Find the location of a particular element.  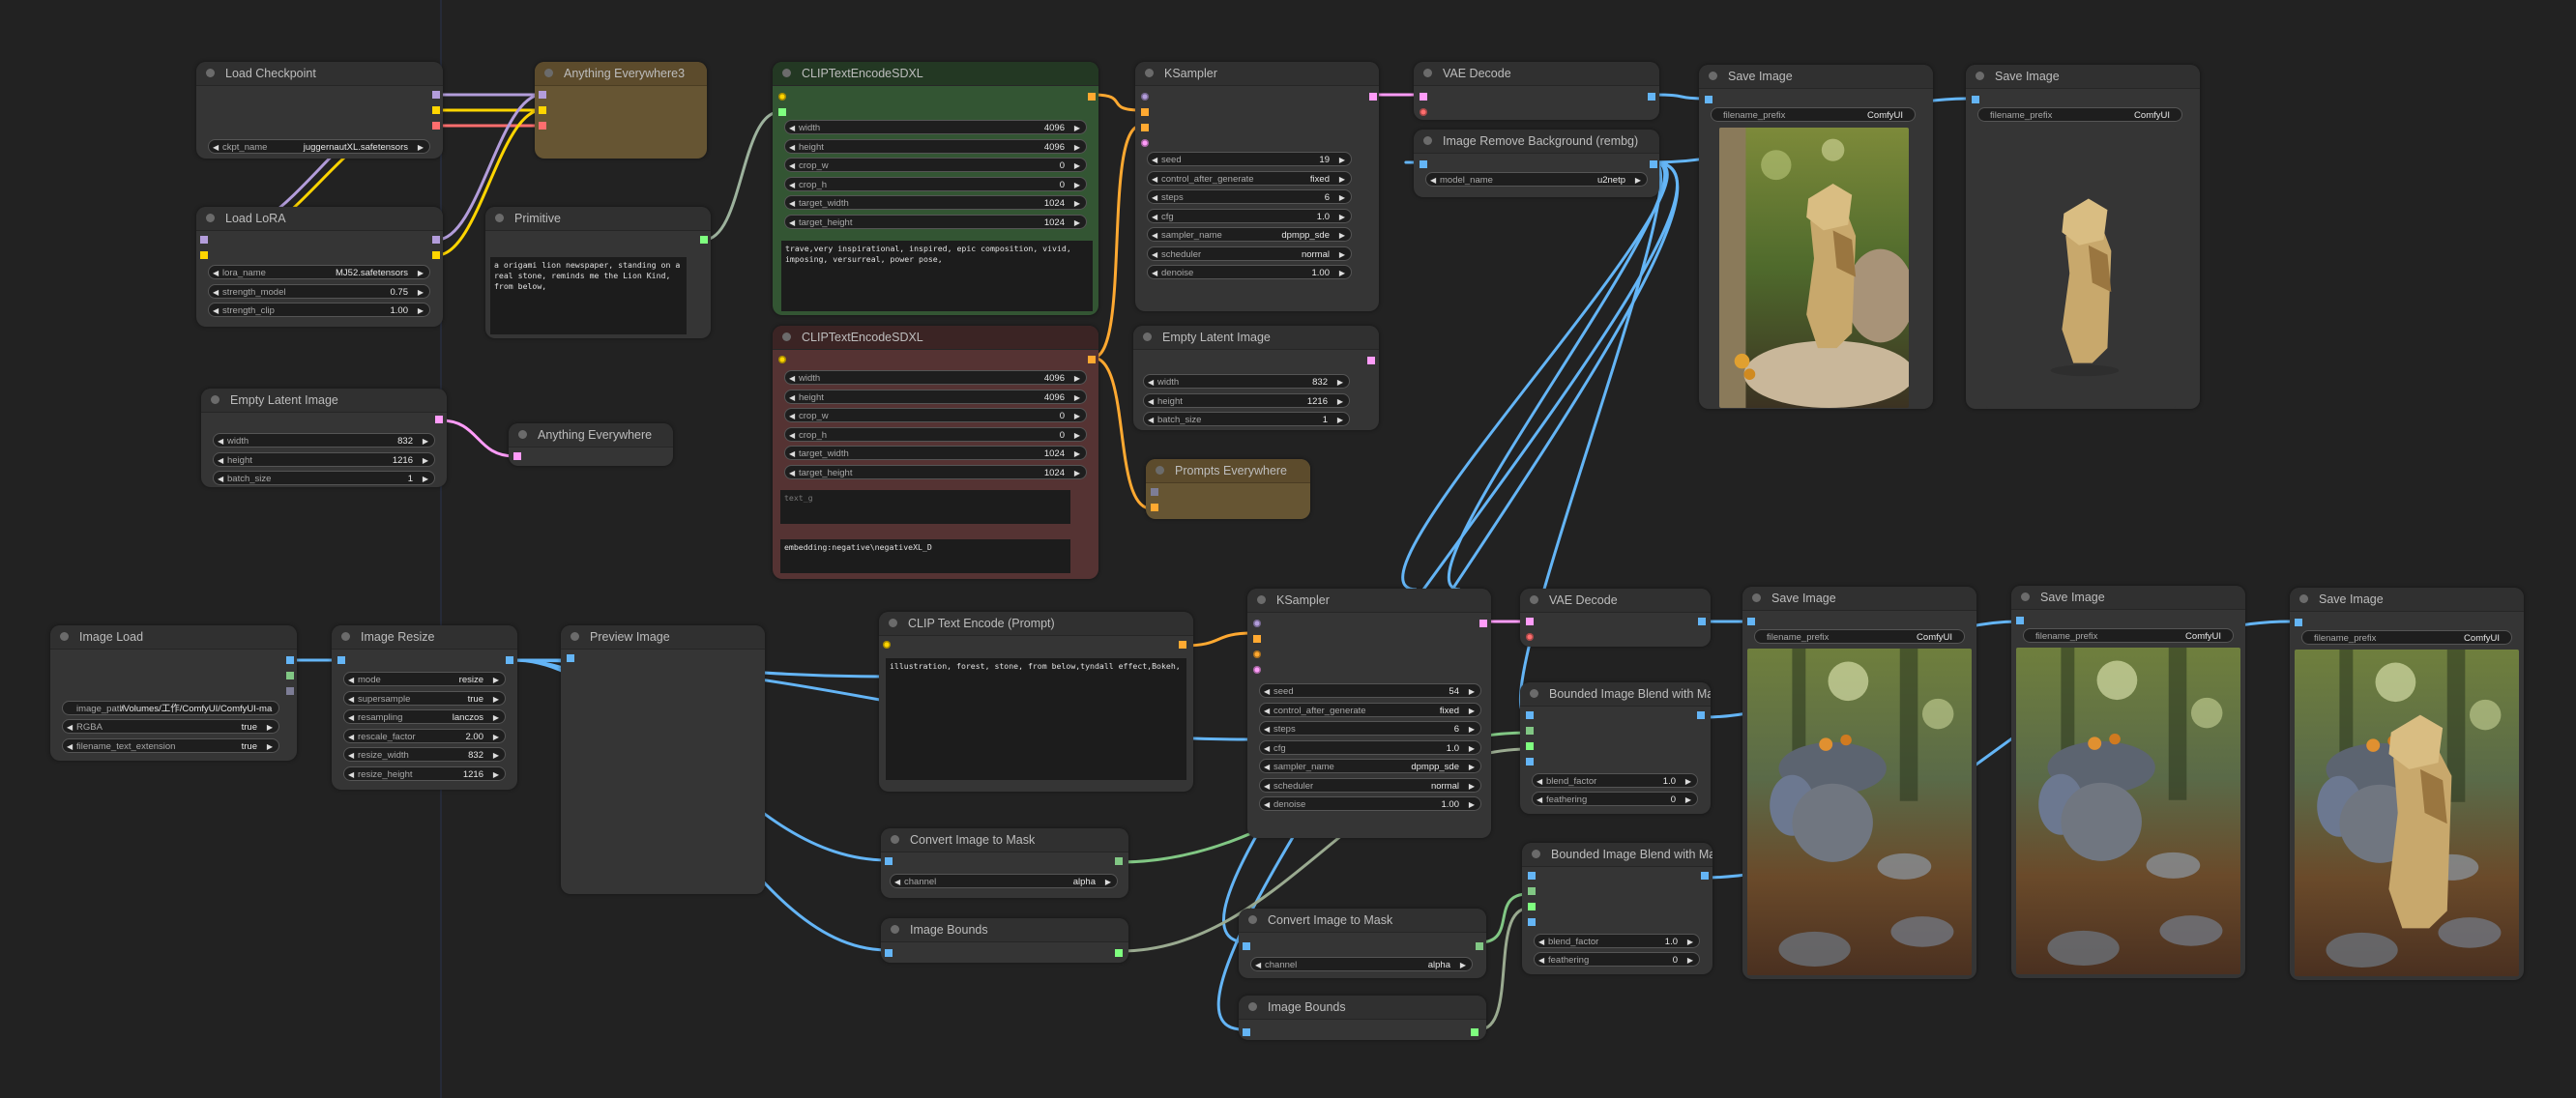

node-title: Load Checkpoint is located at coordinates (319, 74).